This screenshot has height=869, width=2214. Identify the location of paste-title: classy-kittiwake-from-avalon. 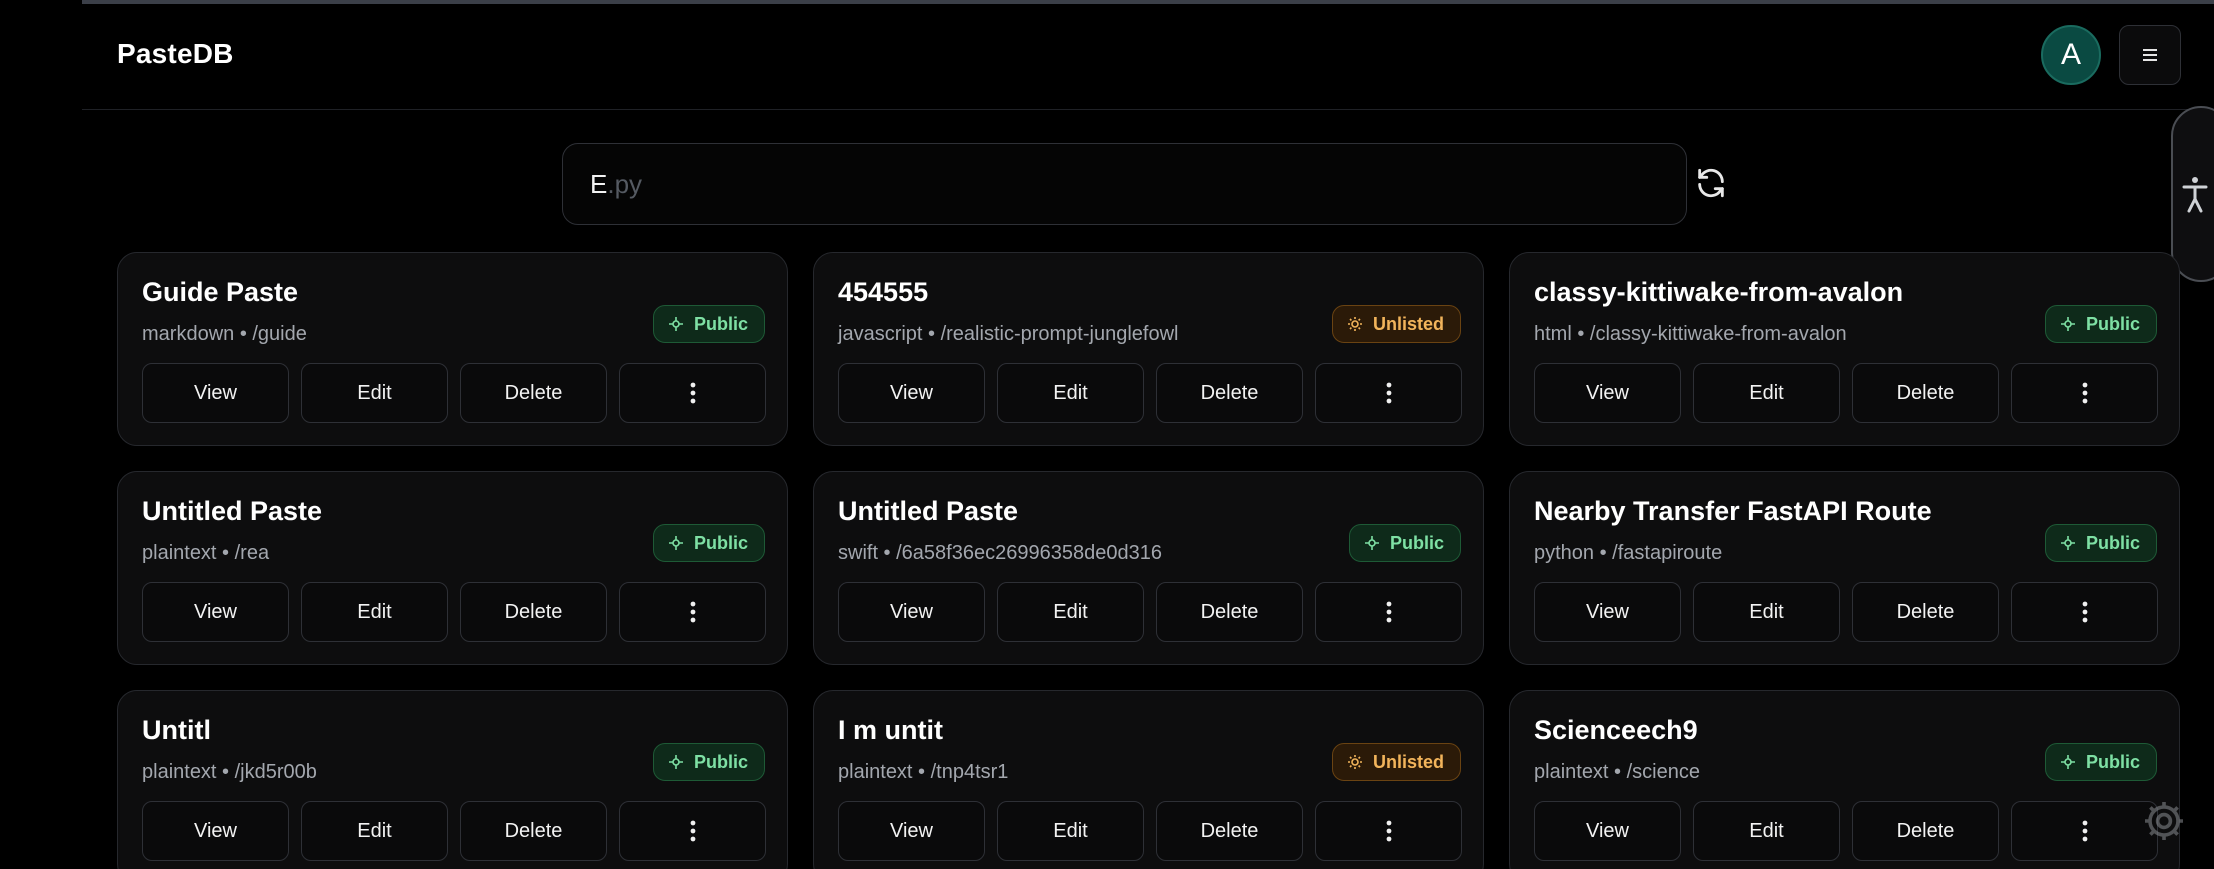
(1718, 292).